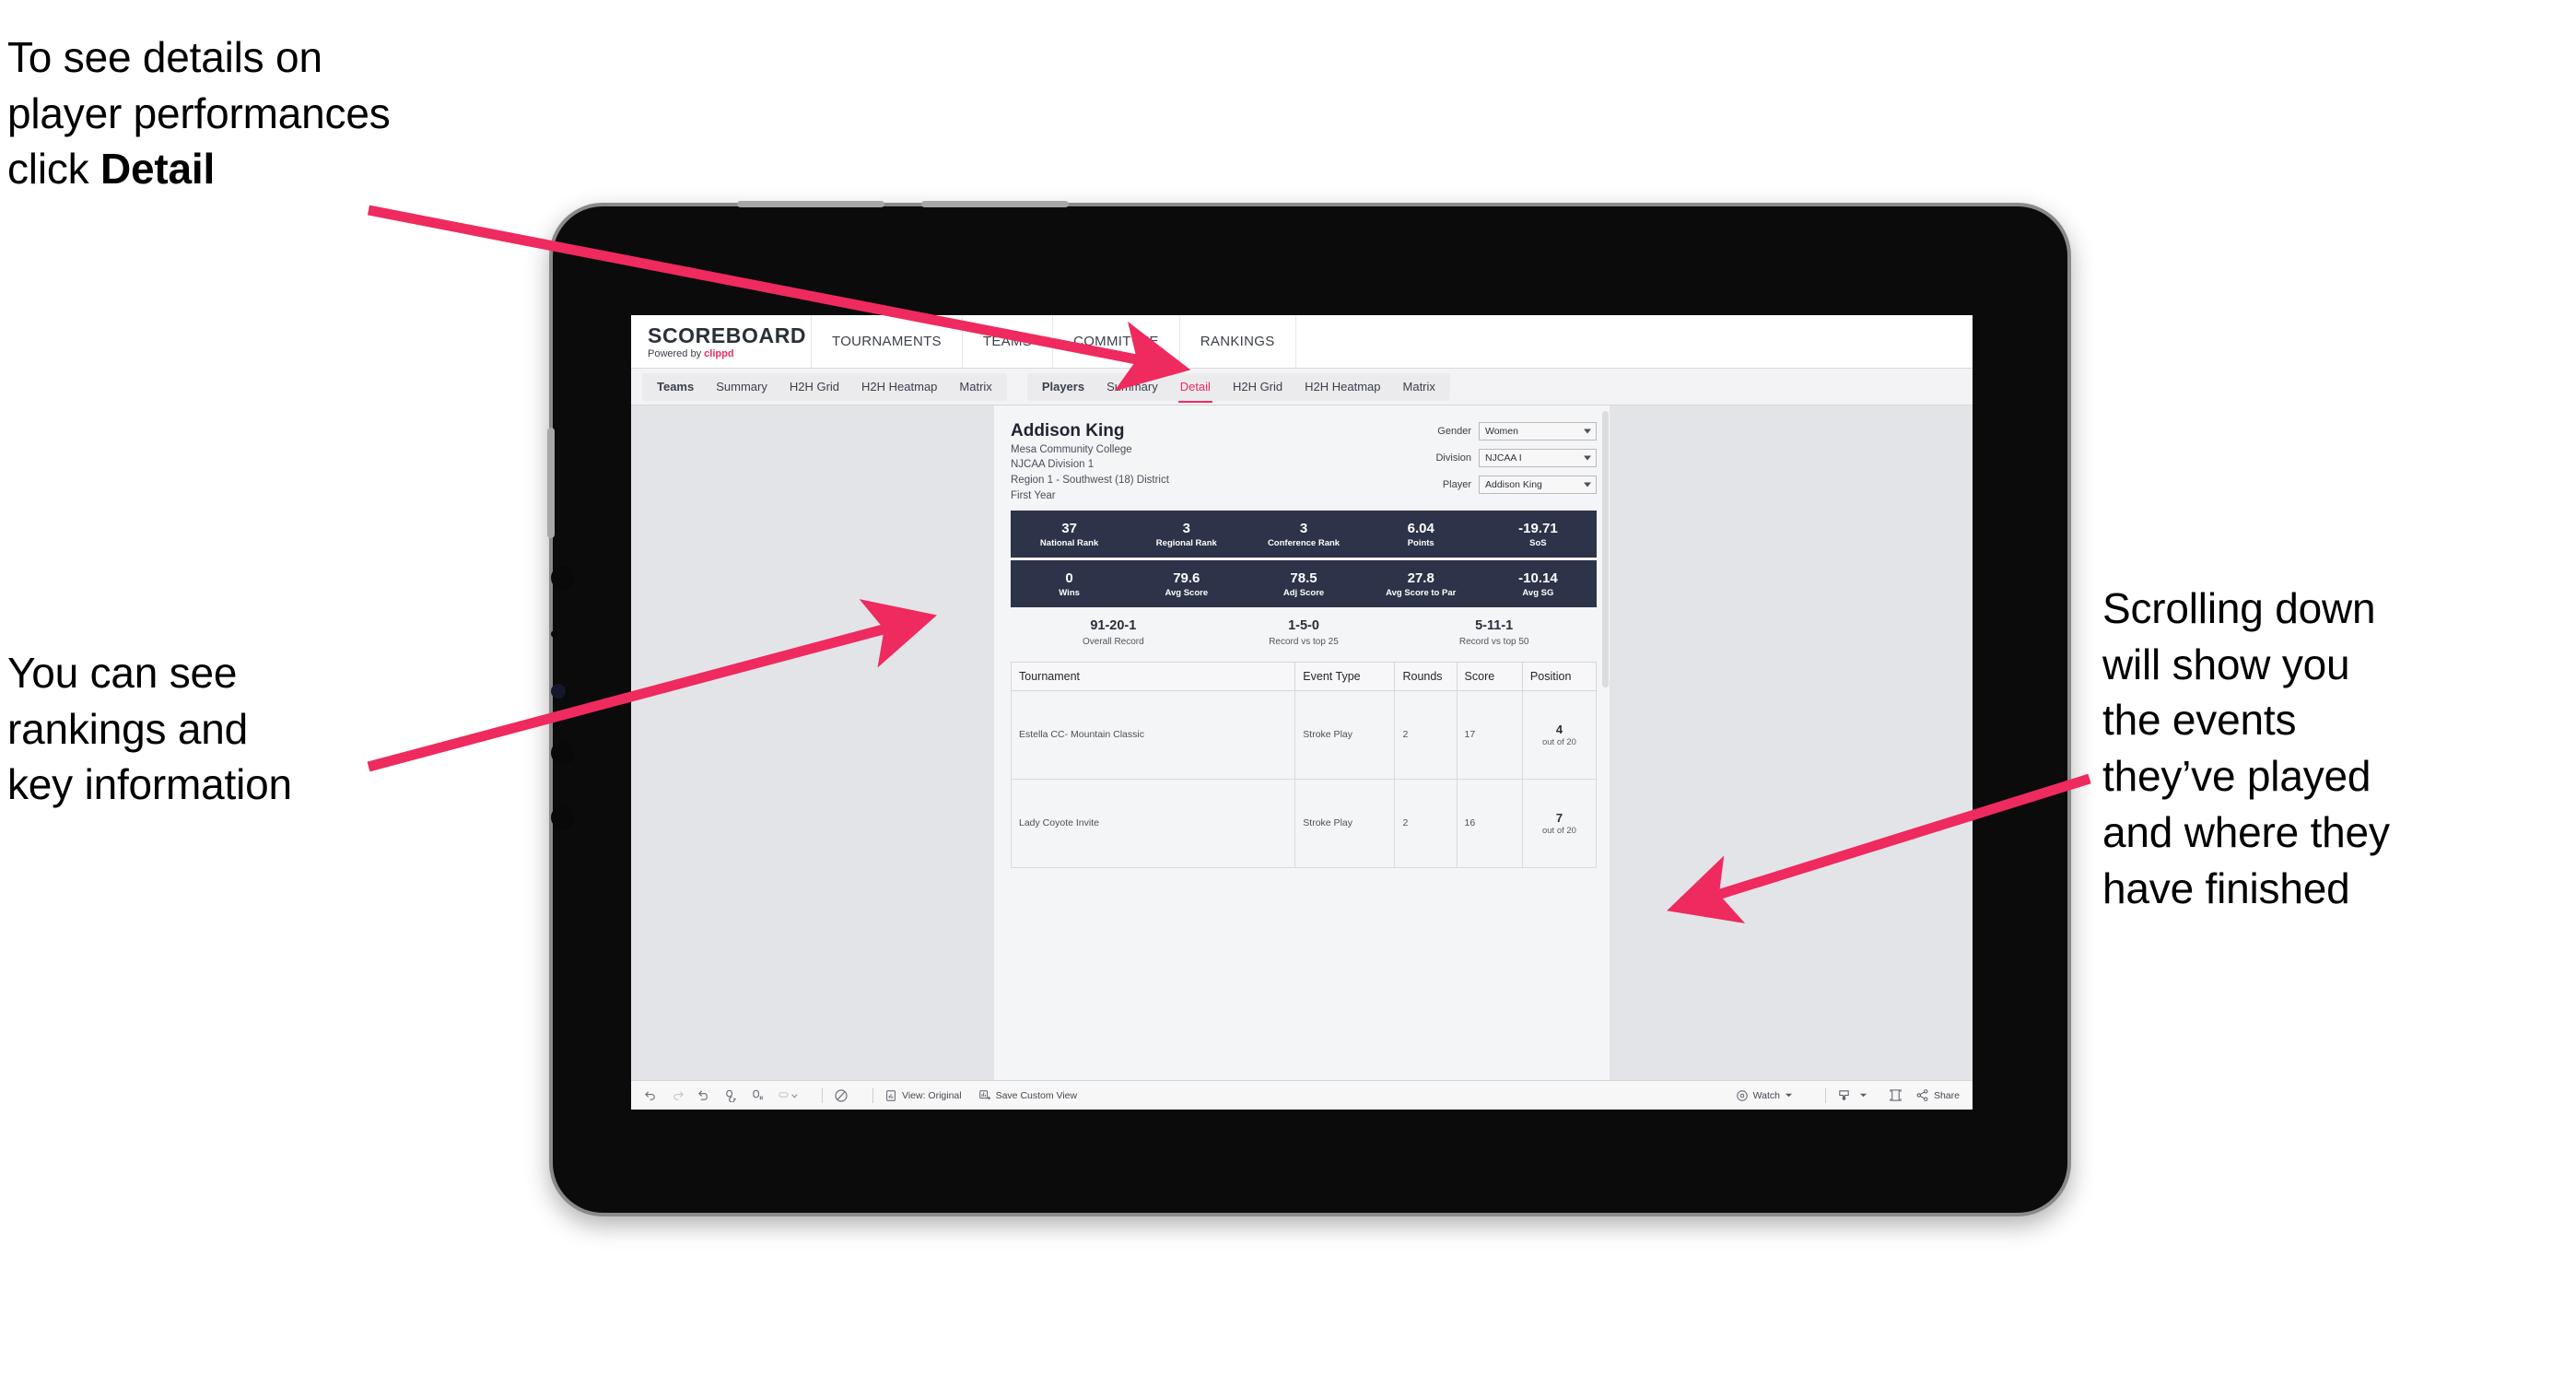 The image size is (2576, 1386). Describe the element at coordinates (1421, 594) in the screenshot. I see `stat-avg-score-to-par-label: Avg Score to Par` at that location.